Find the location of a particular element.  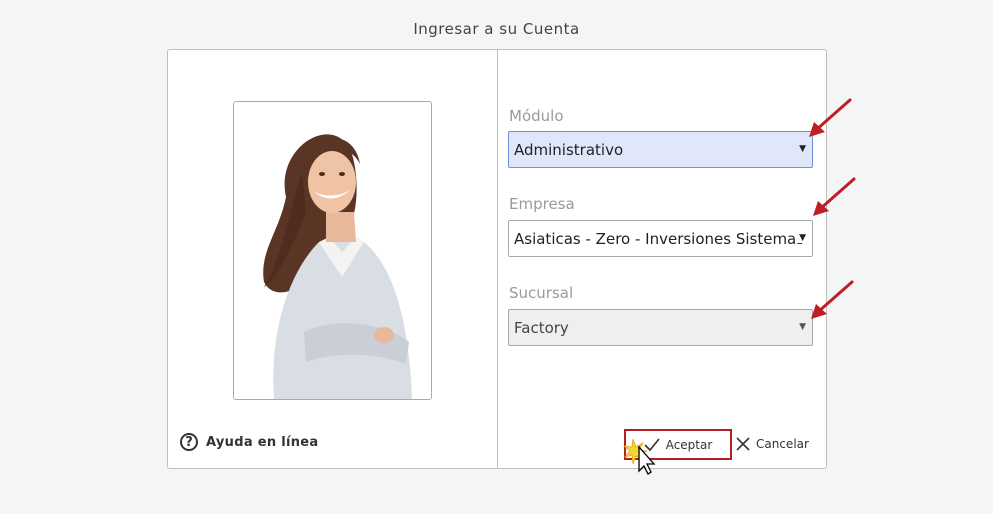

user-photo-illustration is located at coordinates (332, 250).